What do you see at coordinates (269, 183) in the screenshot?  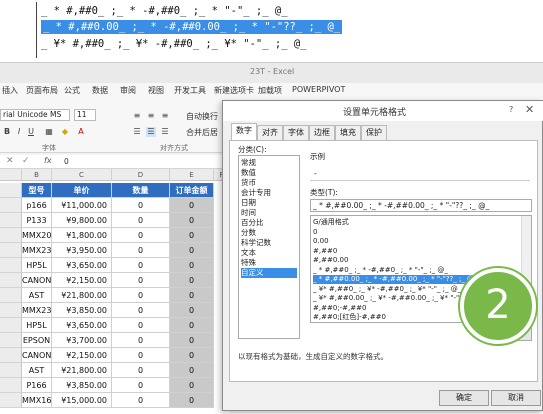 I see `category-item: 货币` at bounding box center [269, 183].